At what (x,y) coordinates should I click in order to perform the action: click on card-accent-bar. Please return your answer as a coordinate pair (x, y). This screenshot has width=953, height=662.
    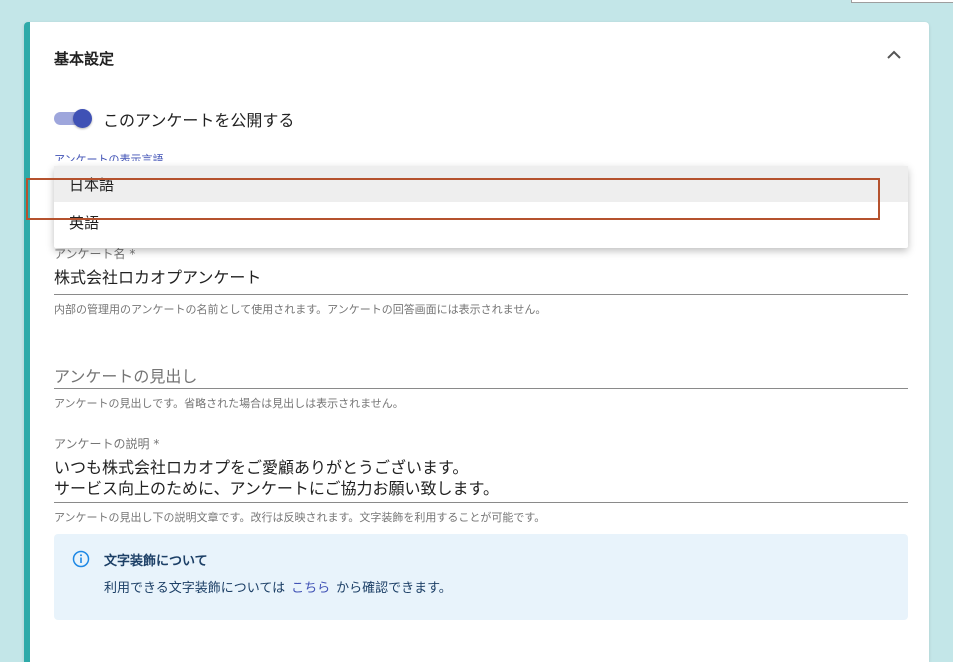
    Looking at the image, I should click on (27, 342).